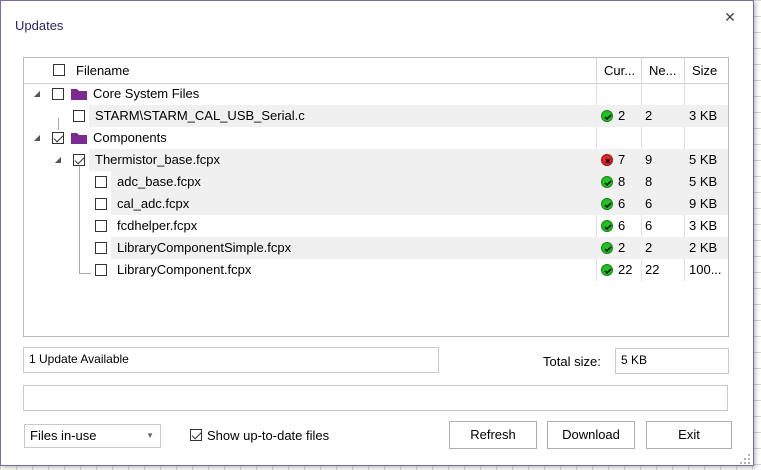  I want to click on file-filter-dropdown: Files in-use ▼, so click(92, 436).